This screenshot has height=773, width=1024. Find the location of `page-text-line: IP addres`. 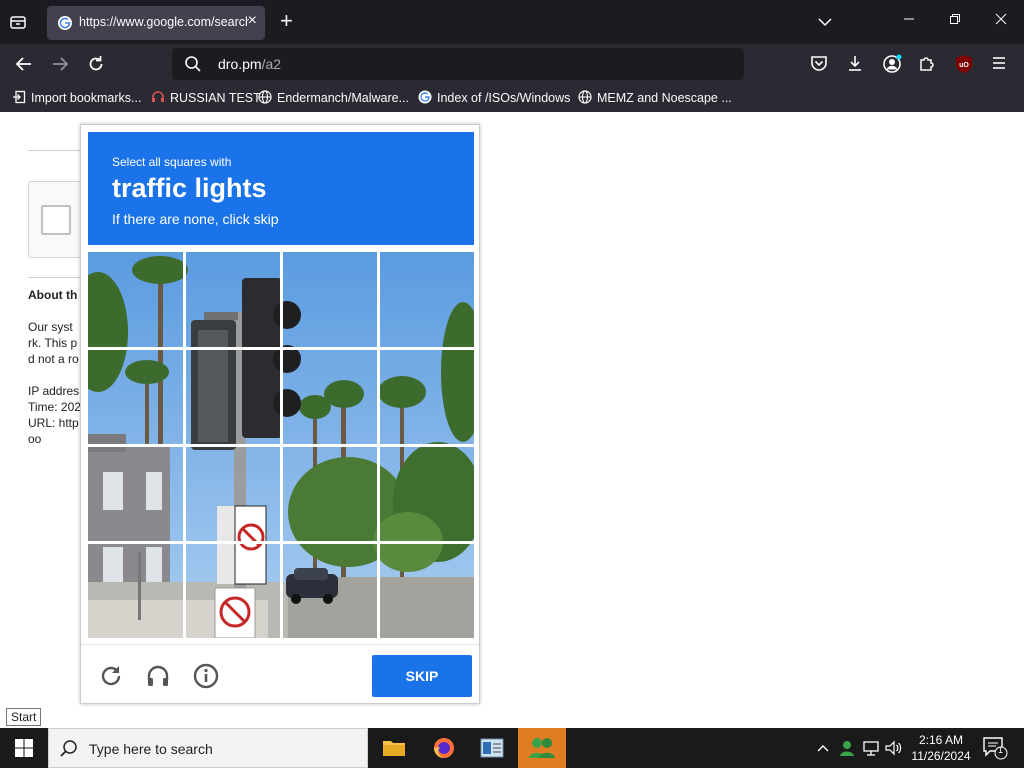

page-text-line: IP addres is located at coordinates (54, 391).